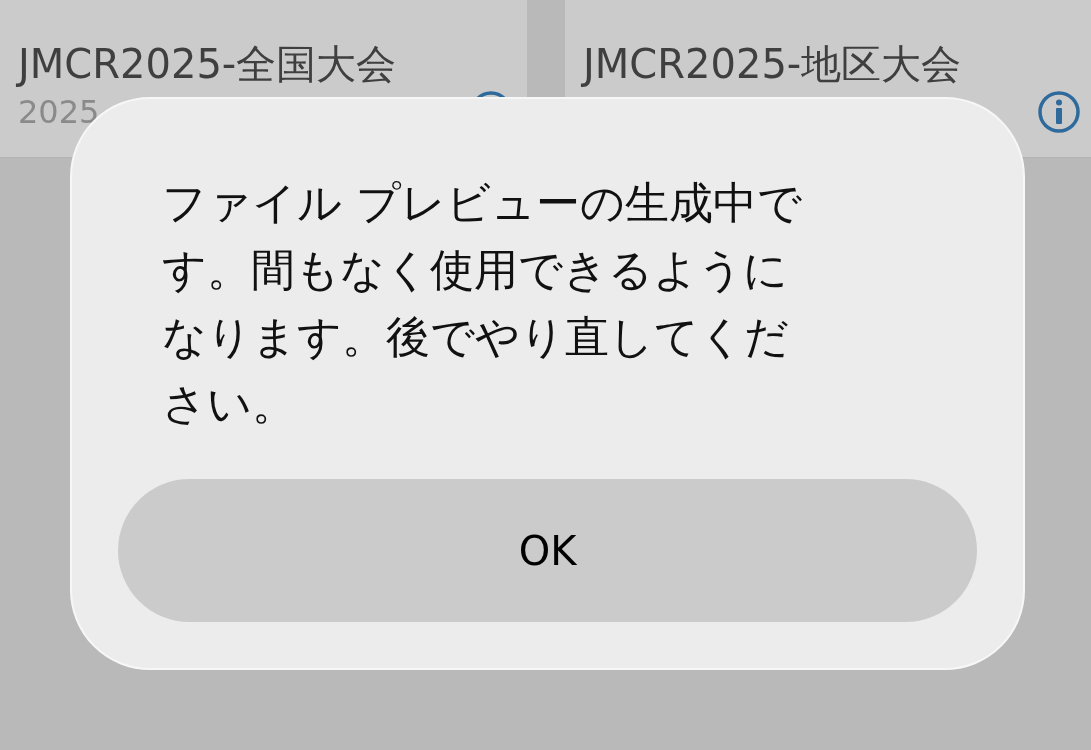 Image resolution: width=1091 pixels, height=750 pixels. I want to click on file-title: JMCR2025-地区大会, so click(773, 64).